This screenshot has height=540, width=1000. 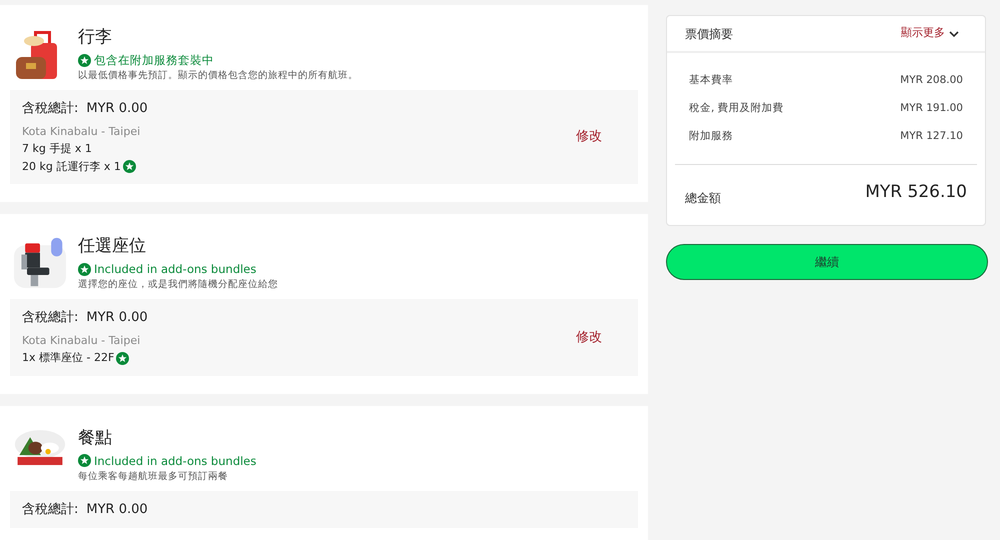 I want to click on item-line: 20 kg 託運行李 x 1, so click(x=71, y=166).